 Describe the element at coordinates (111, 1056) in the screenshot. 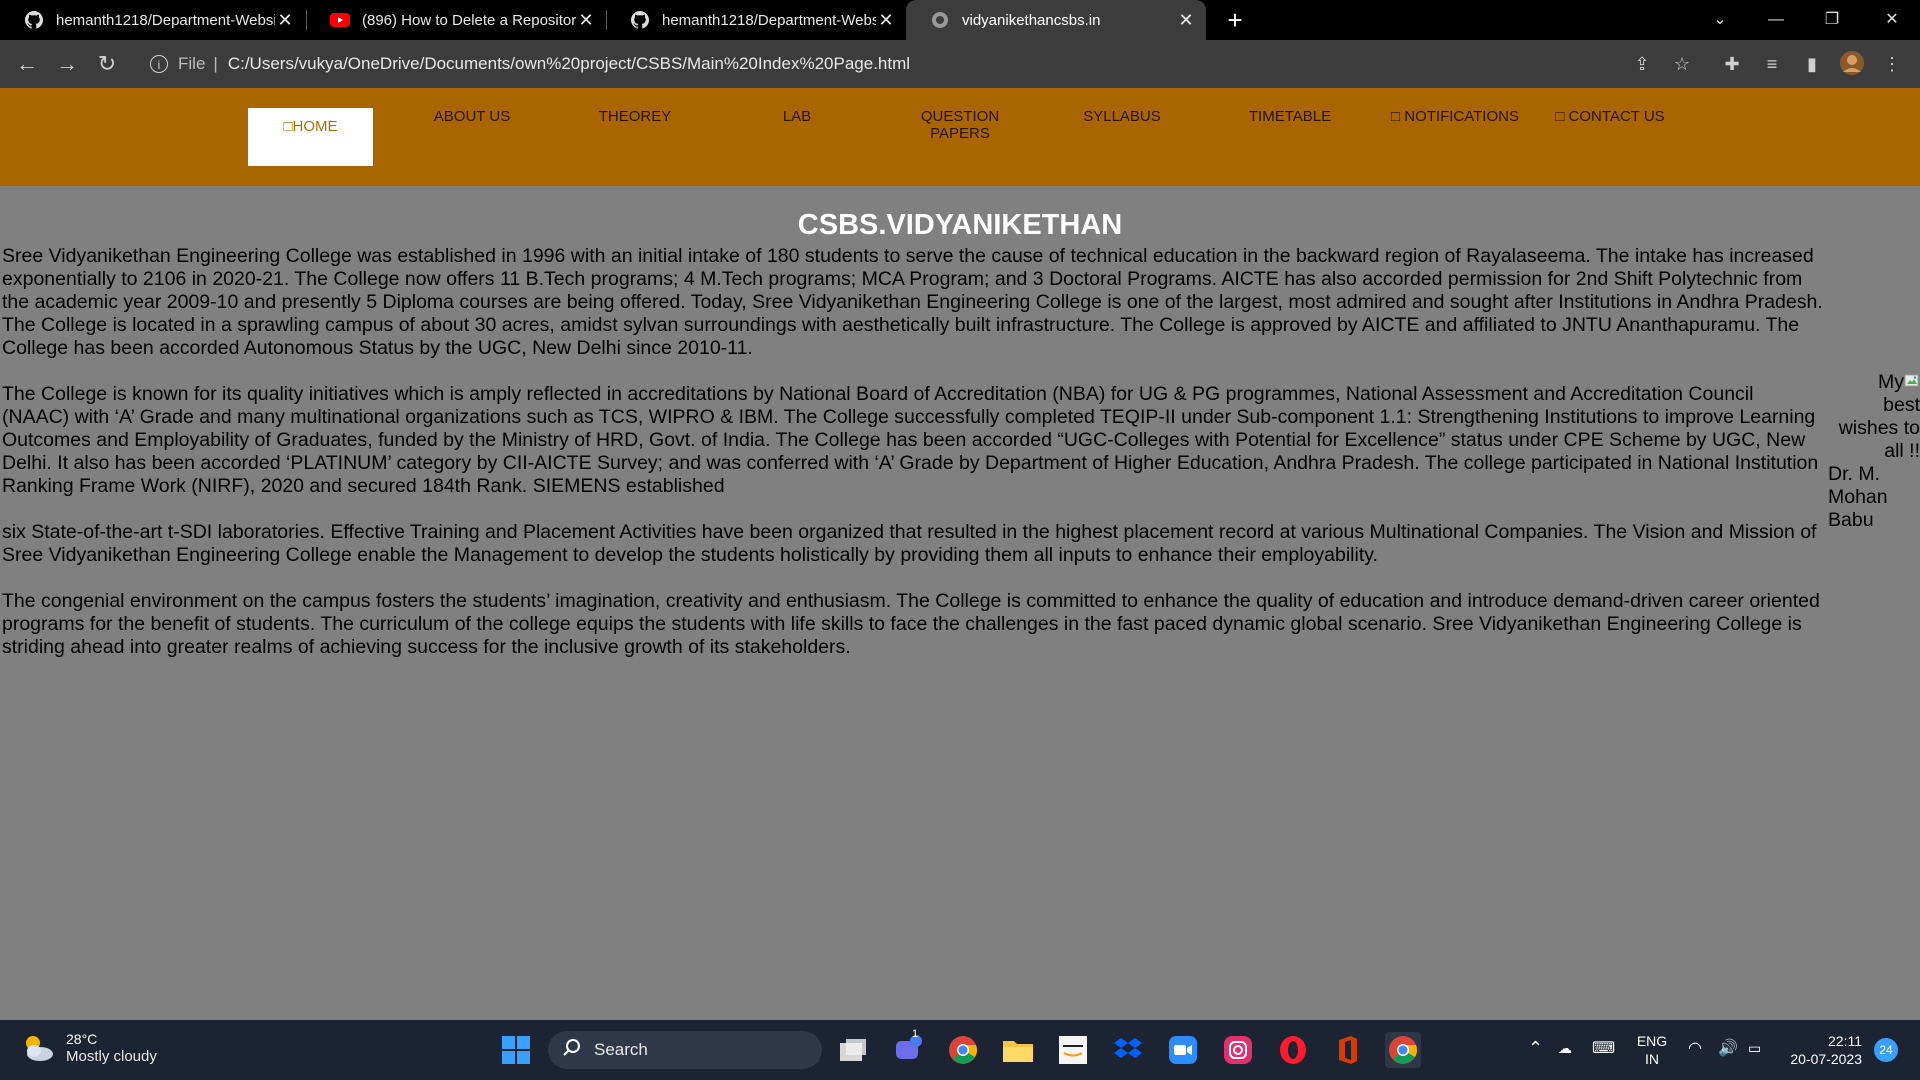

I see `weather-condition: Mostly cloudy` at that location.